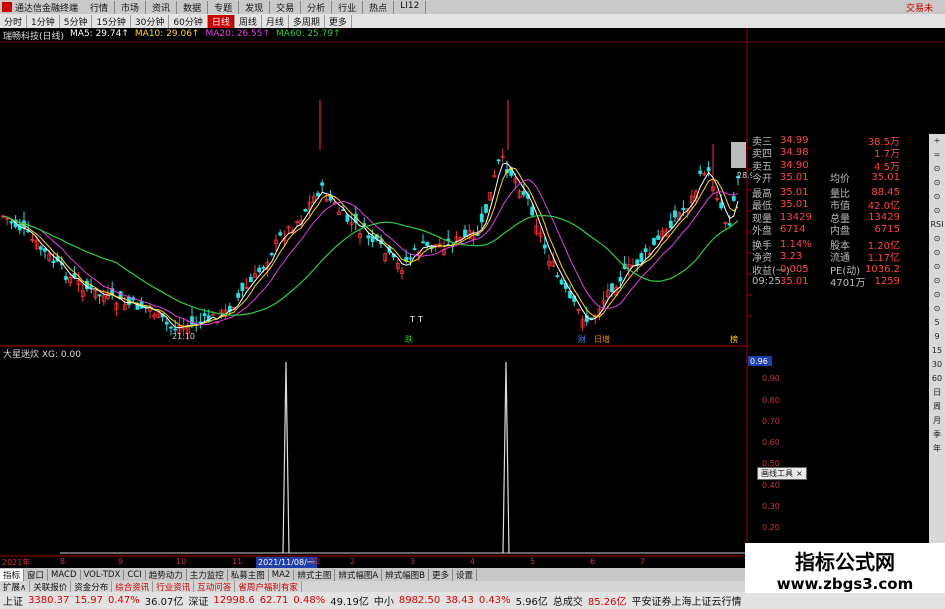 This screenshot has width=945, height=609. I want to click on sidebar-tool-button: 日, so click(937, 393).